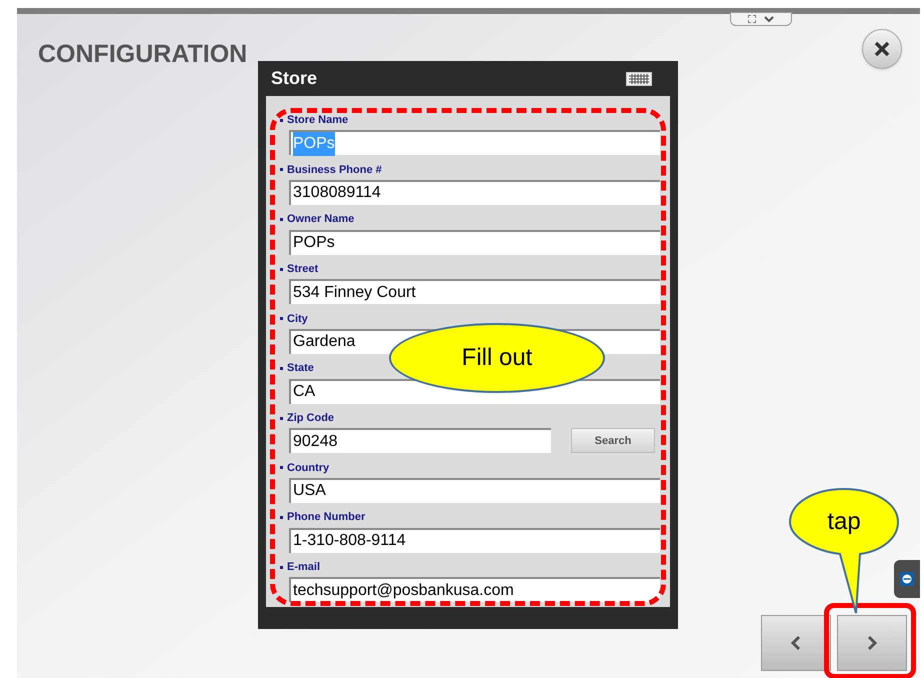 The image size is (924, 678). I want to click on field-label: City, so click(297, 319).